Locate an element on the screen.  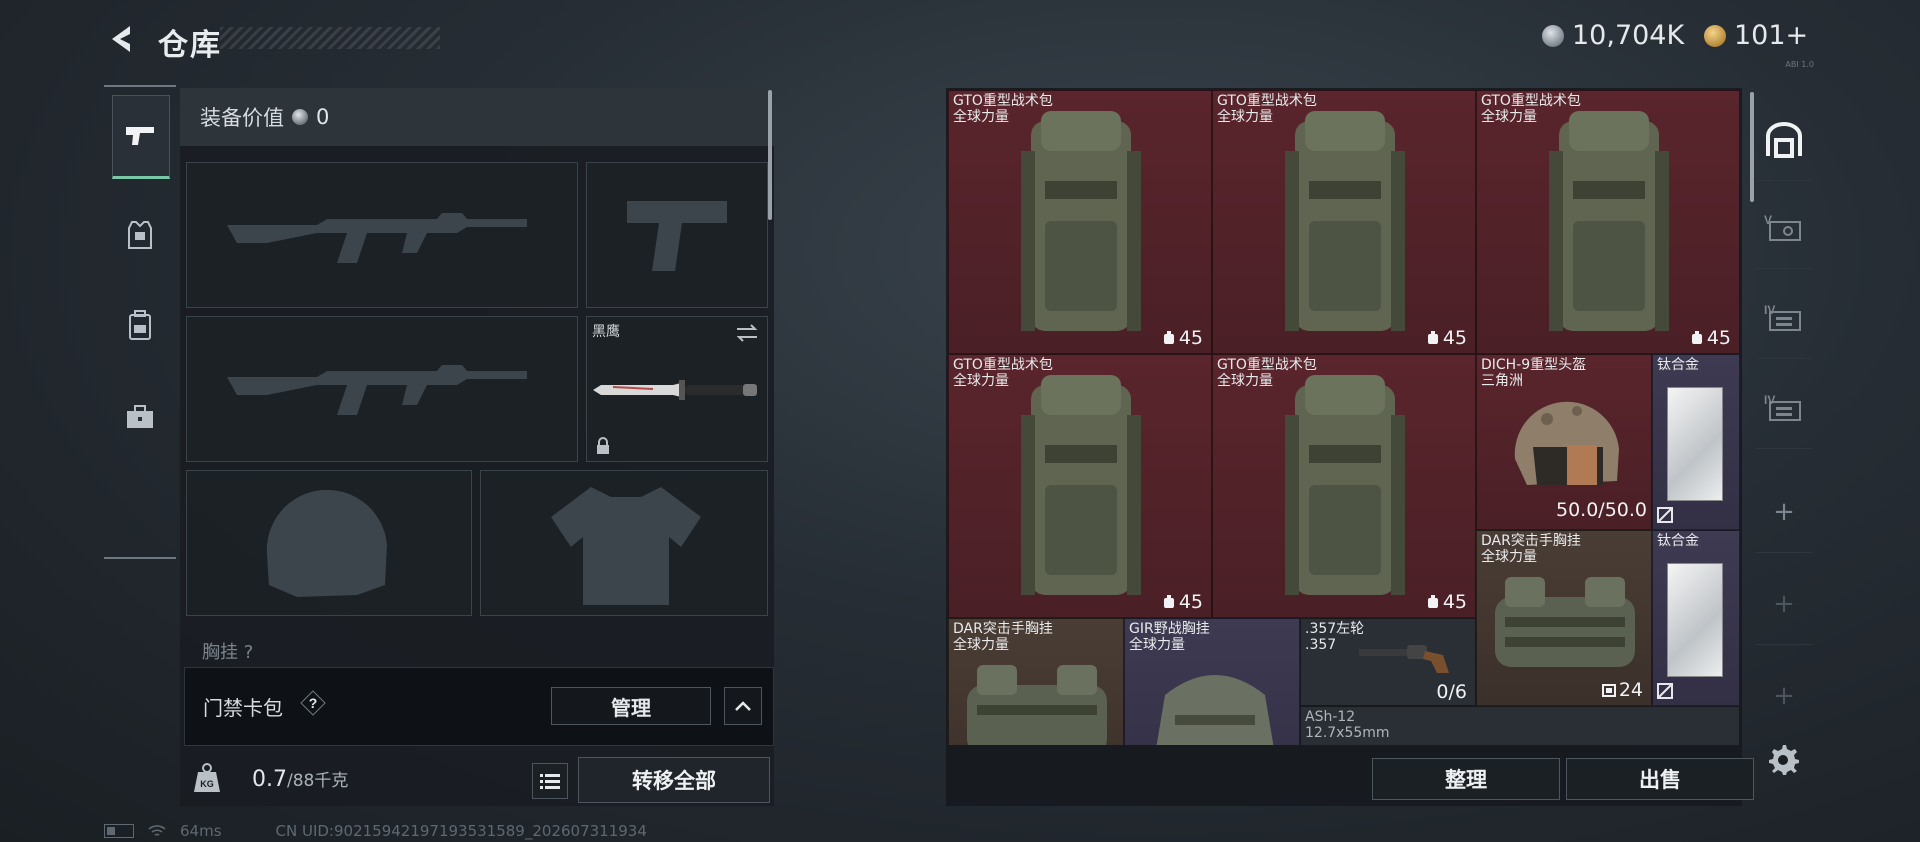
tab-container-v: V is located at coordinates (1784, 228).